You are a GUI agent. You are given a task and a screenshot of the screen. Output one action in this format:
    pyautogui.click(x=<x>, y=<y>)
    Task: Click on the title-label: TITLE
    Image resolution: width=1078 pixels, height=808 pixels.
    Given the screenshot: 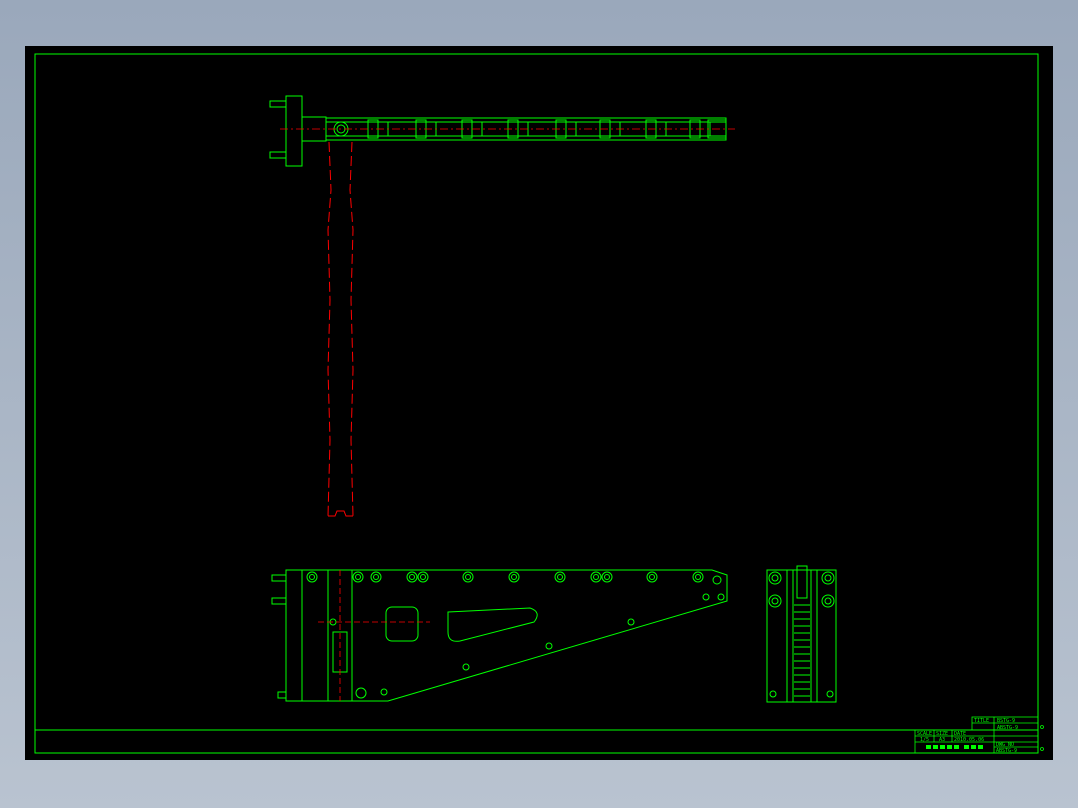 What is the action you would take?
    pyautogui.click(x=981, y=721)
    